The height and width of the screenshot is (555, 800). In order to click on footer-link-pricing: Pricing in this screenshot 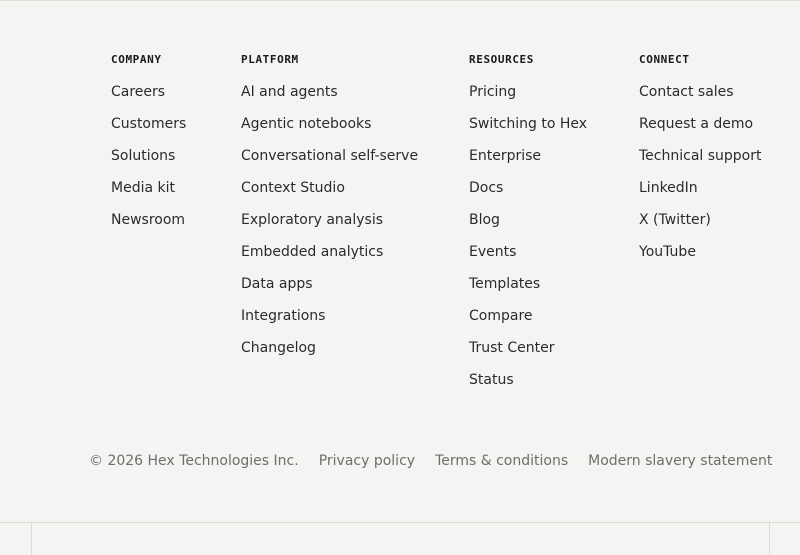, I will do `click(492, 92)`.